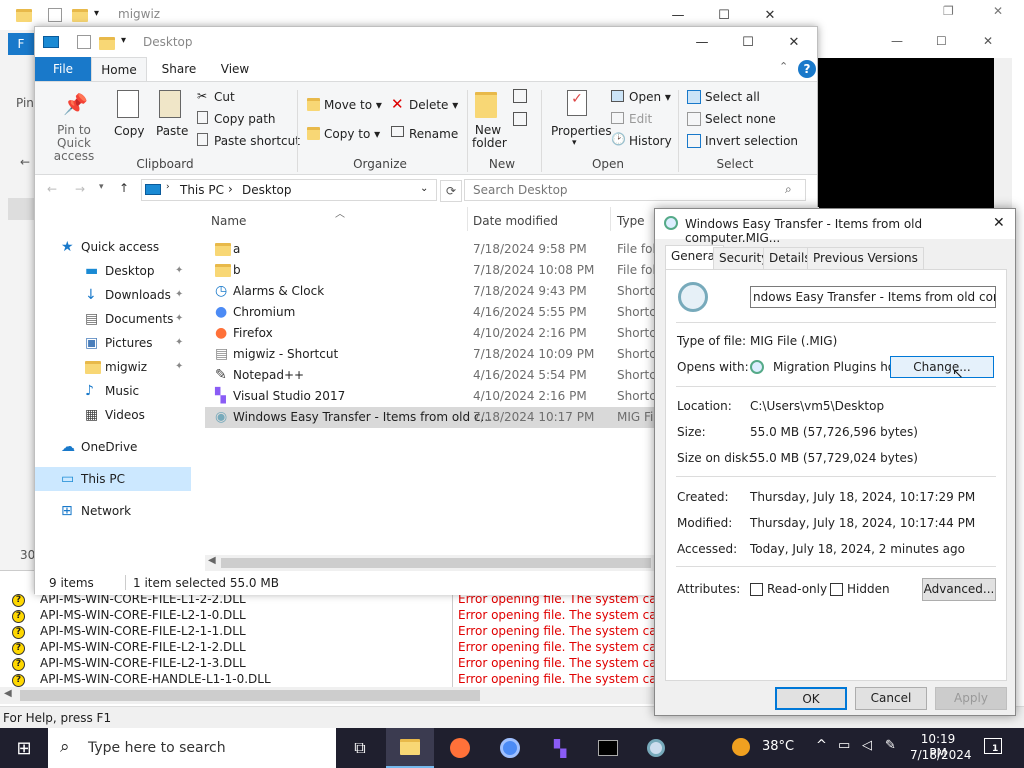  Describe the element at coordinates (581, 131) in the screenshot. I see `properties-button: Properties` at that location.